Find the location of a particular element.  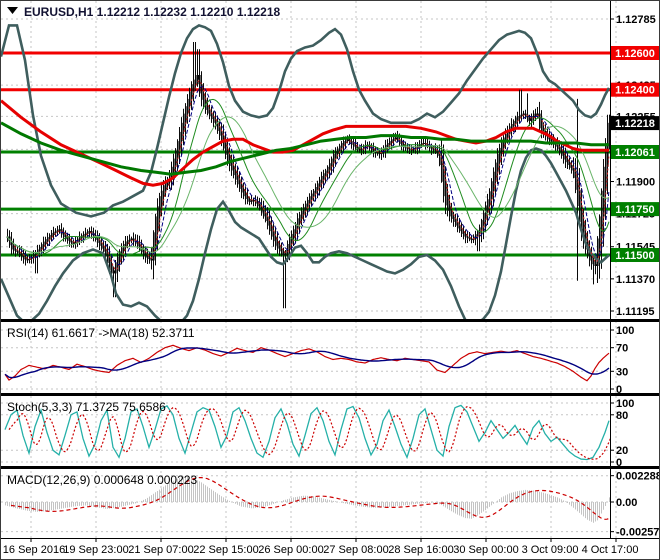

time-axis-label: 27 Sep 08:00 is located at coordinates (355, 550).